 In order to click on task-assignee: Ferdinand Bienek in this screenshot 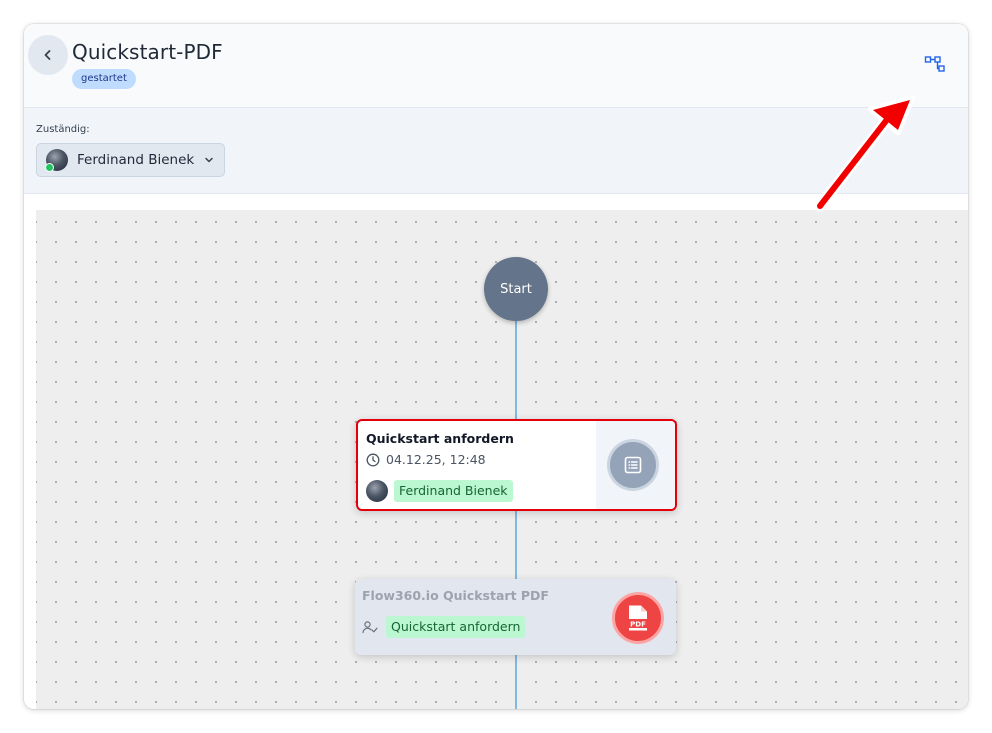, I will do `click(439, 491)`.